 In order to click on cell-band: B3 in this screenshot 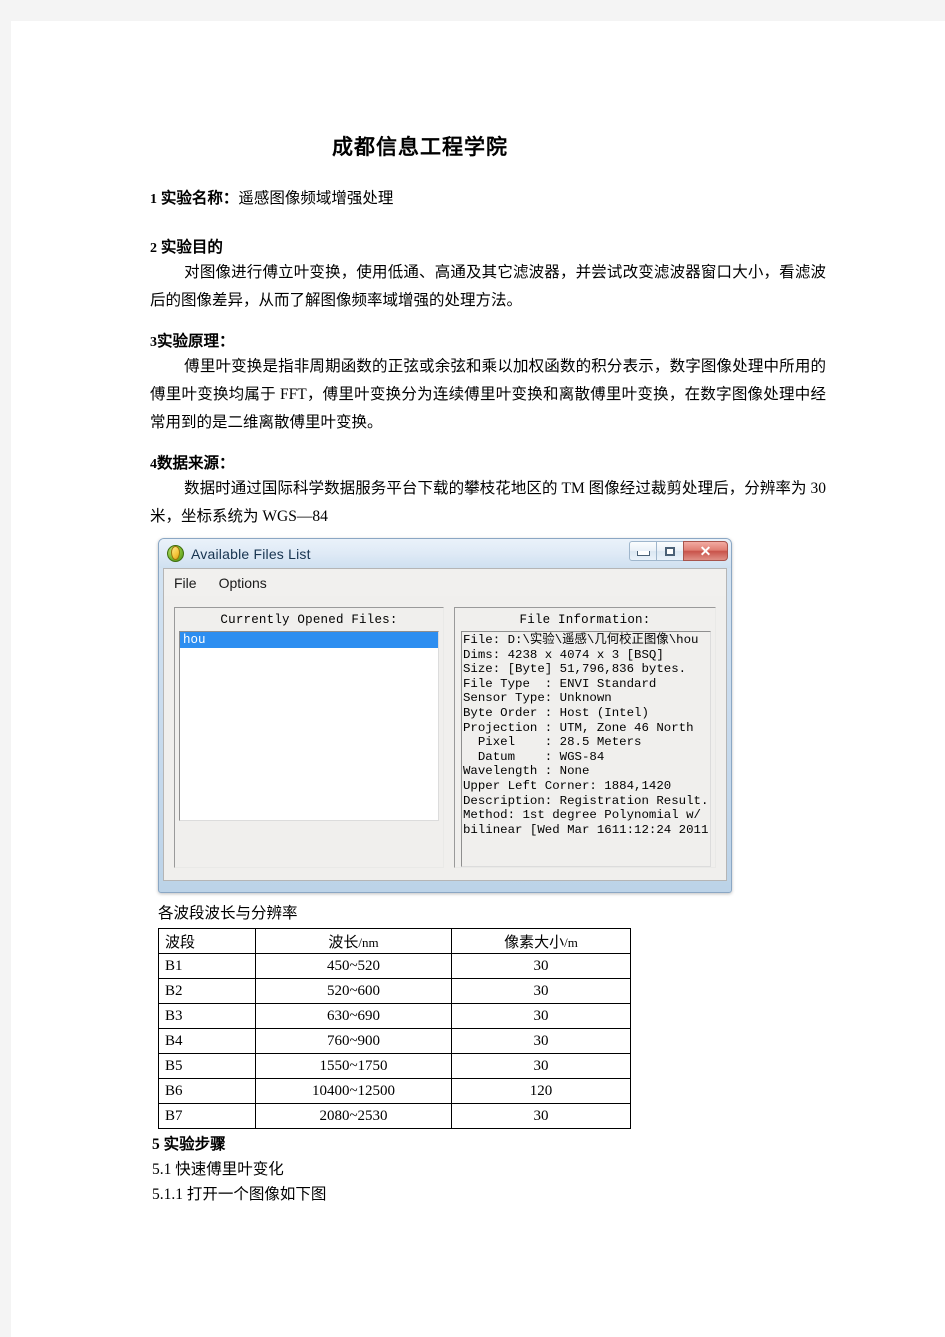, I will do `click(207, 1016)`.